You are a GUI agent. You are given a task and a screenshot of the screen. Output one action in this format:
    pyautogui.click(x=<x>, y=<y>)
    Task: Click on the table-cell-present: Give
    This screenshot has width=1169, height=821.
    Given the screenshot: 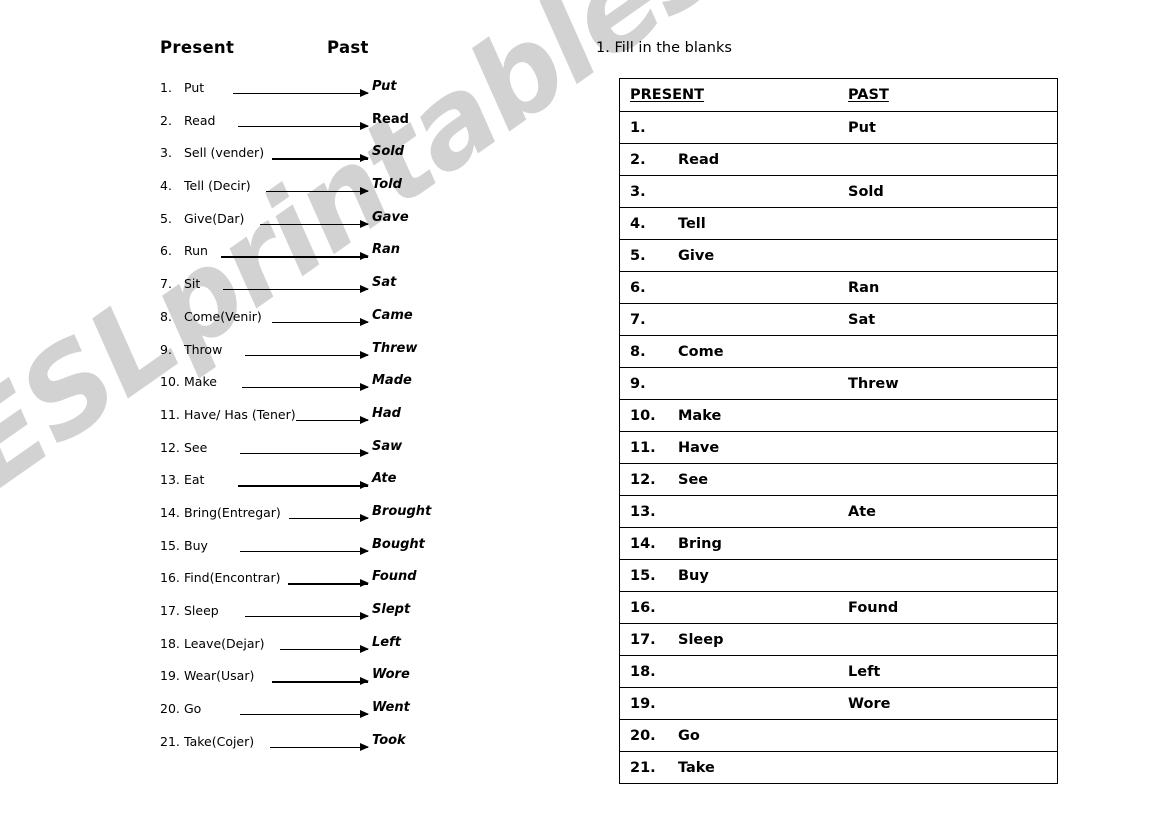 What is the action you would take?
    pyautogui.click(x=696, y=256)
    